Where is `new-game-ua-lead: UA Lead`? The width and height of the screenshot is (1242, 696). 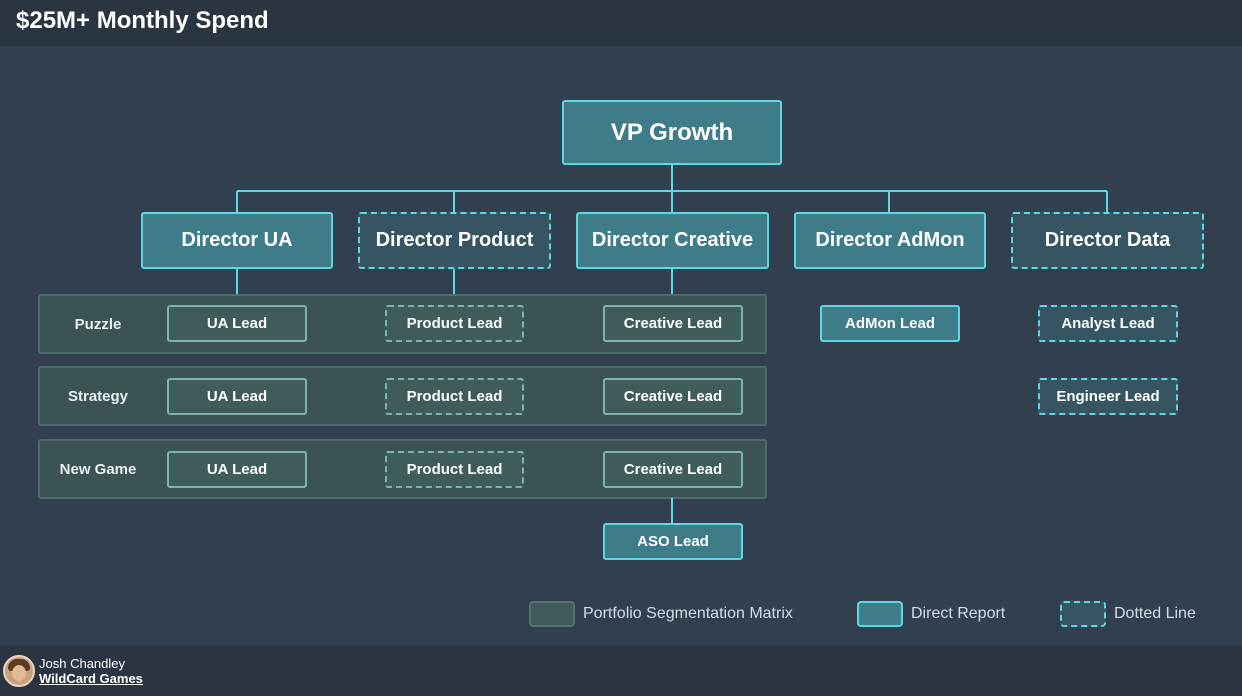 new-game-ua-lead: UA Lead is located at coordinates (237, 469).